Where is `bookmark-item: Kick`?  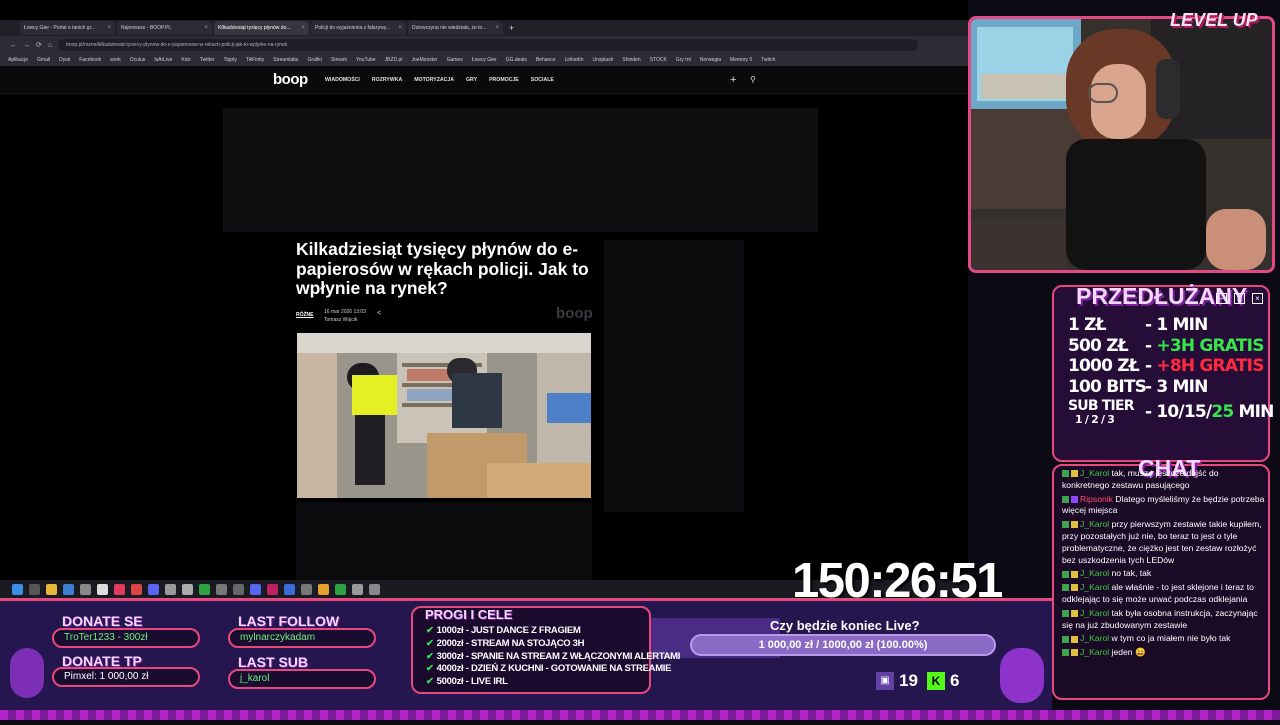 bookmark-item: Kick is located at coordinates (185, 60).